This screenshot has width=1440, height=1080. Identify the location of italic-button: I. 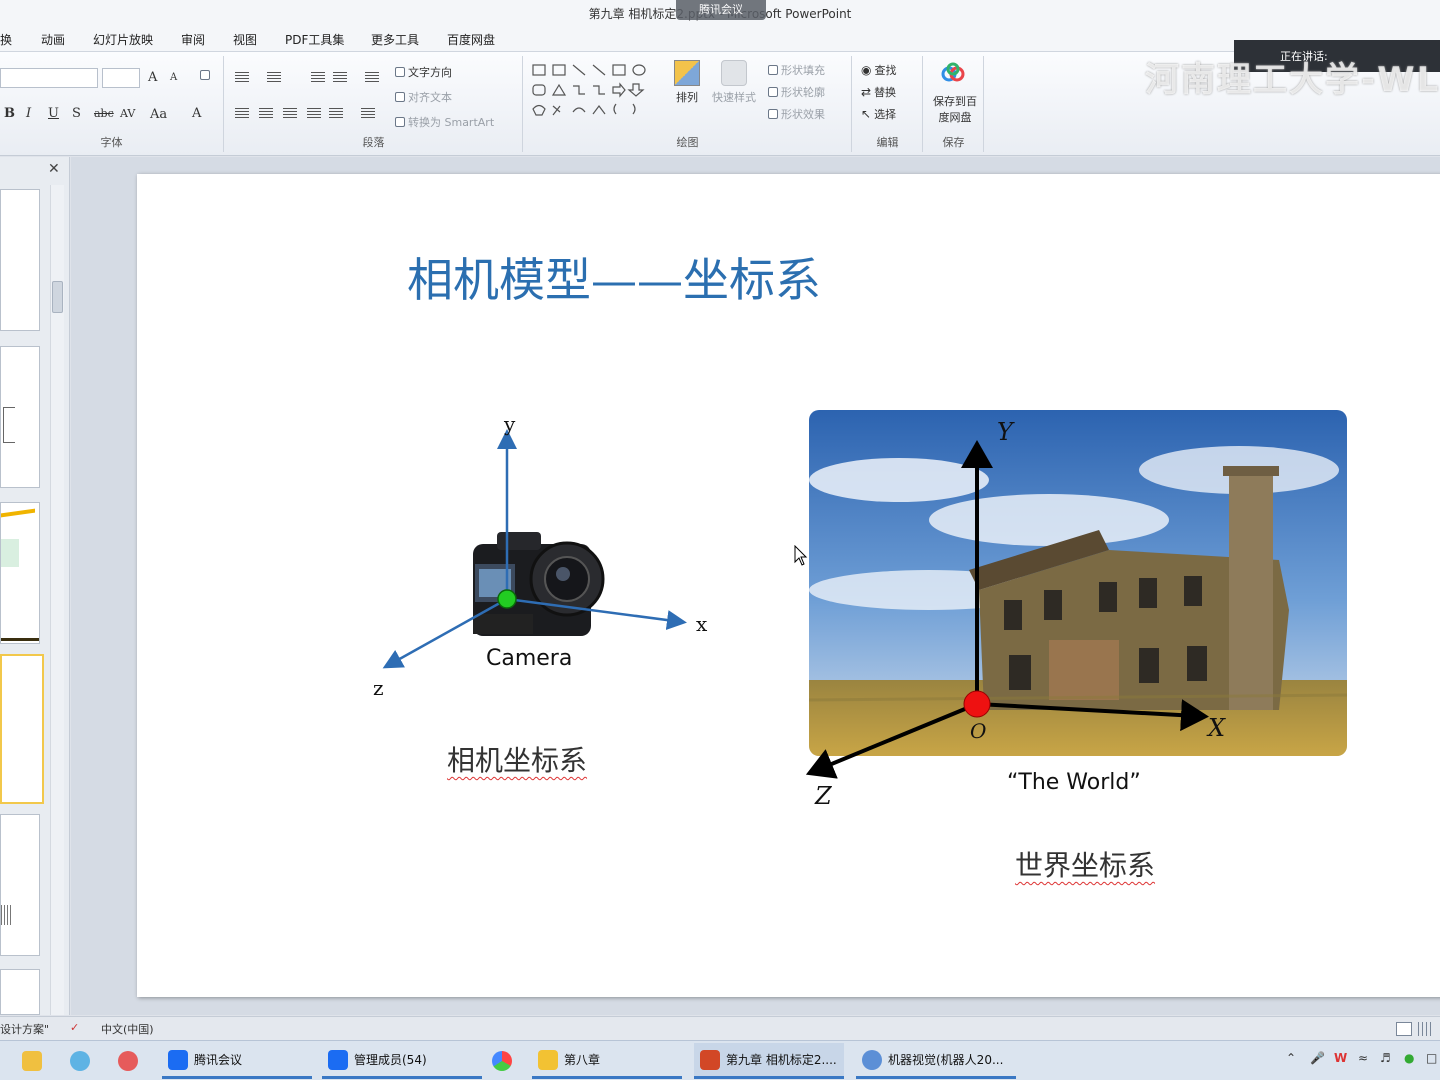
(28, 113).